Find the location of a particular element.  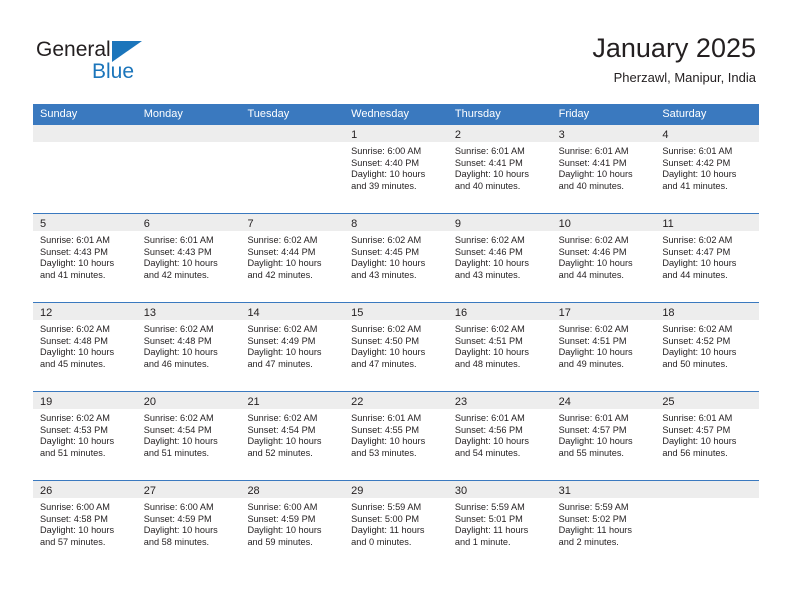

day-number-band: 31 is located at coordinates (603, 489).